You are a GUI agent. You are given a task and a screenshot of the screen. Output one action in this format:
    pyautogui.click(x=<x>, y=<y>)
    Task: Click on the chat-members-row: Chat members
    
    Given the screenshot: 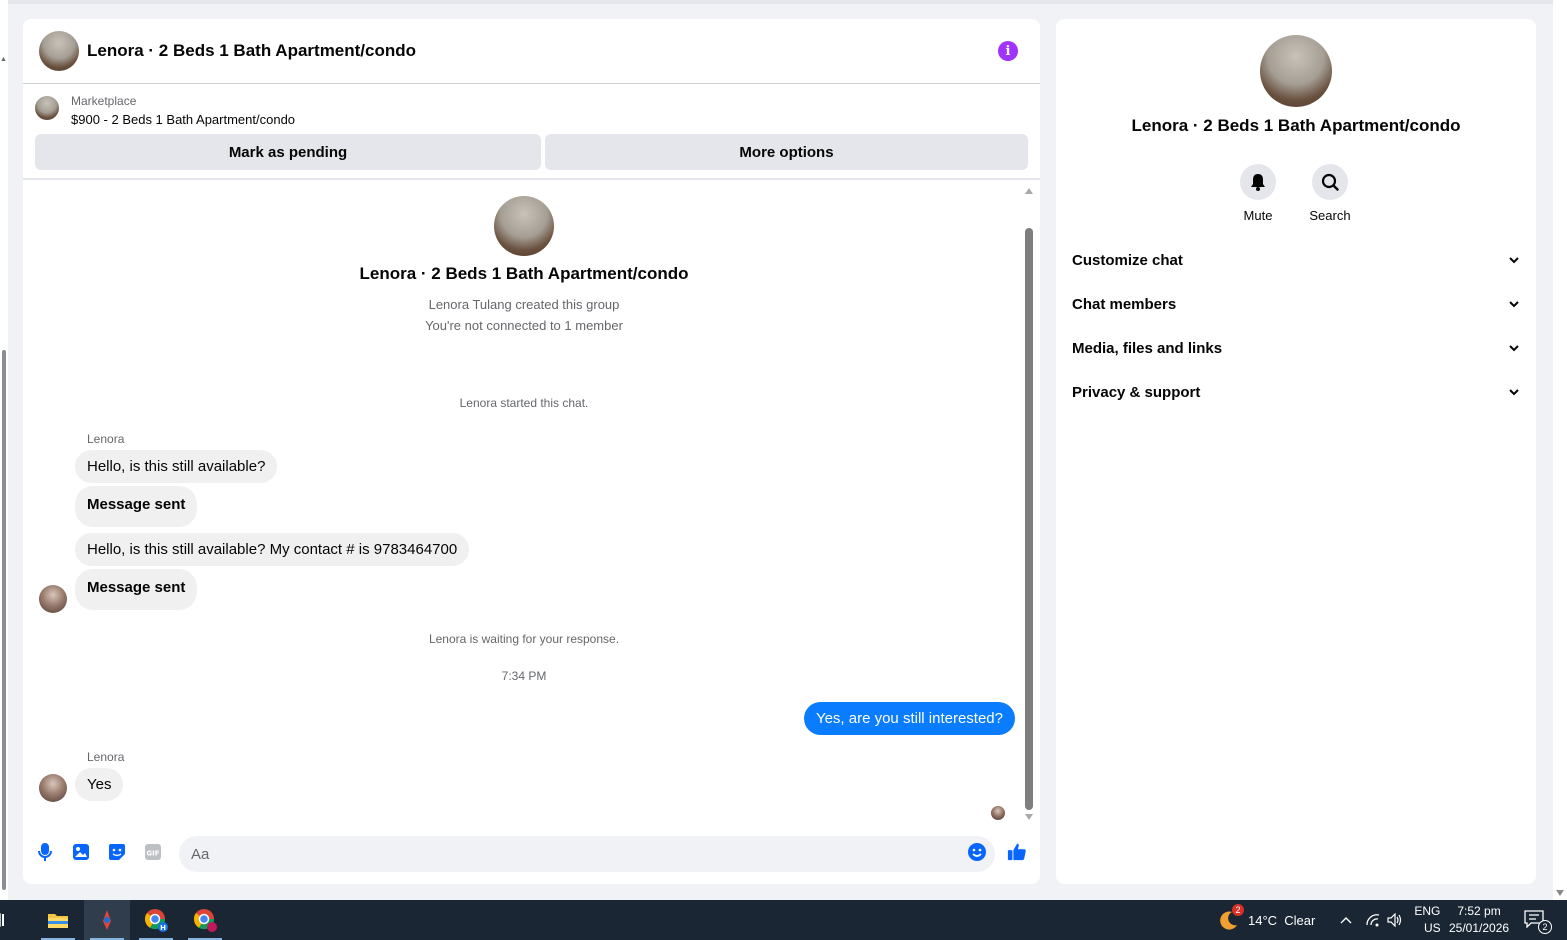 What is the action you would take?
    pyautogui.click(x=1296, y=304)
    